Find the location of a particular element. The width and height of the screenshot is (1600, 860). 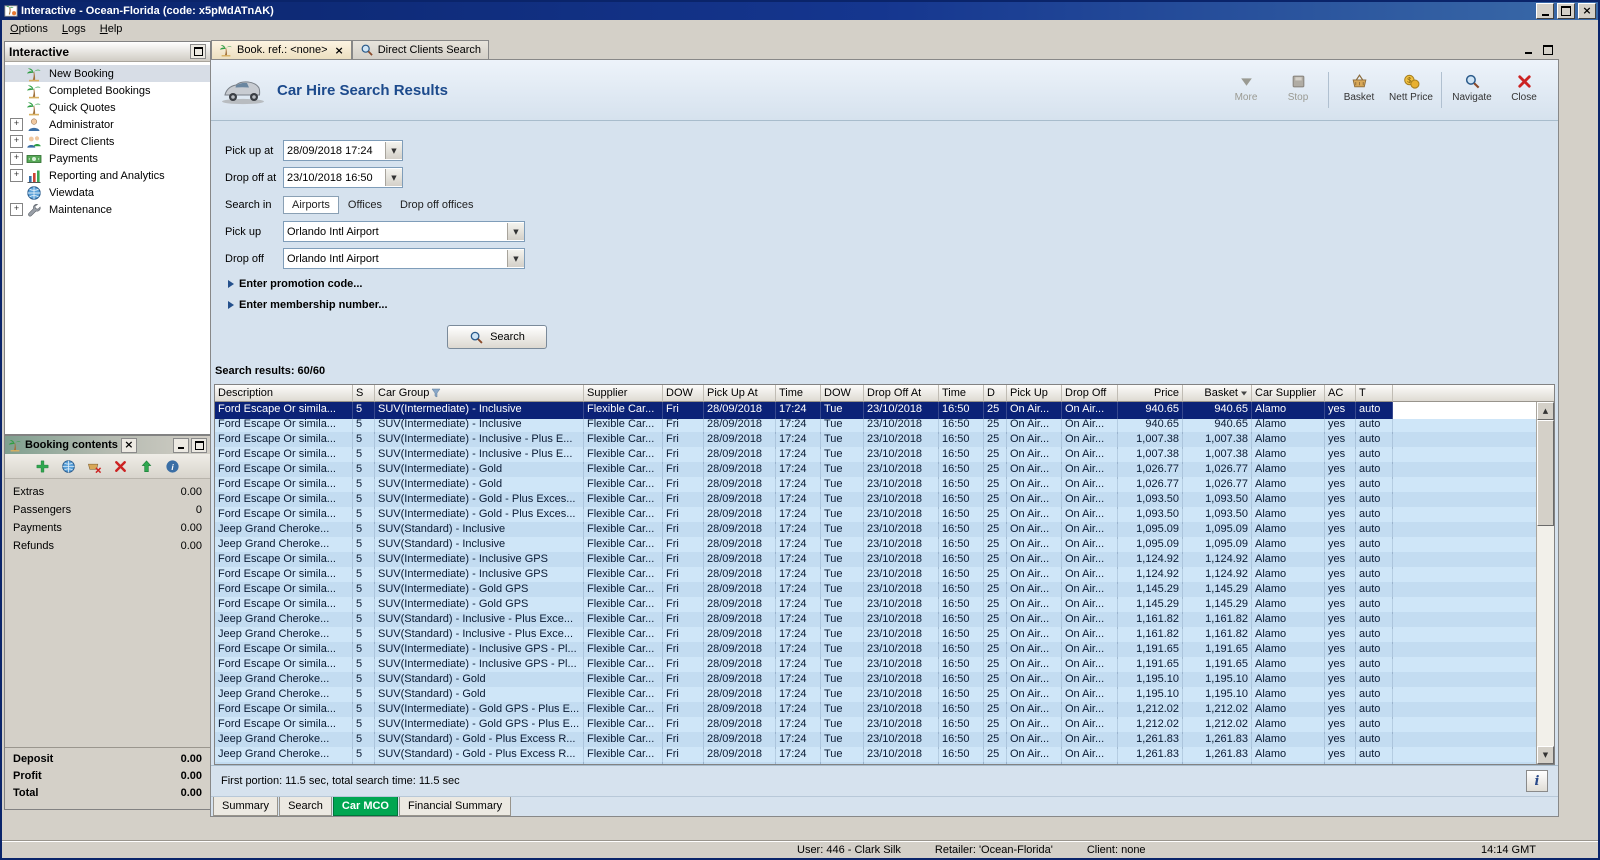

column-header-d: D is located at coordinates (995, 393).